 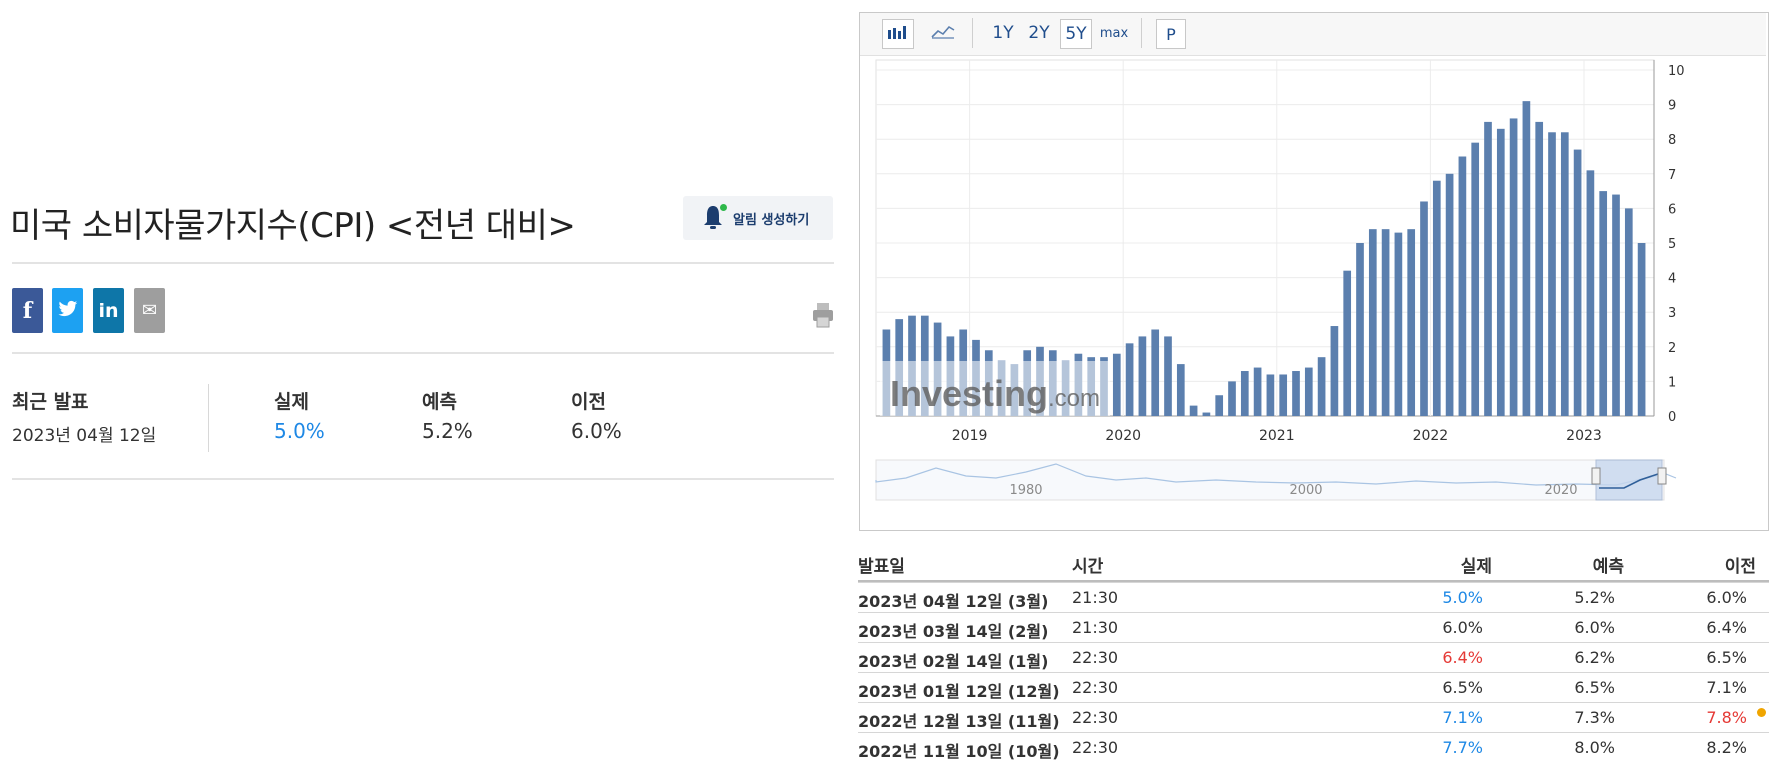 I want to click on bar-chart-button, so click(x=898, y=34).